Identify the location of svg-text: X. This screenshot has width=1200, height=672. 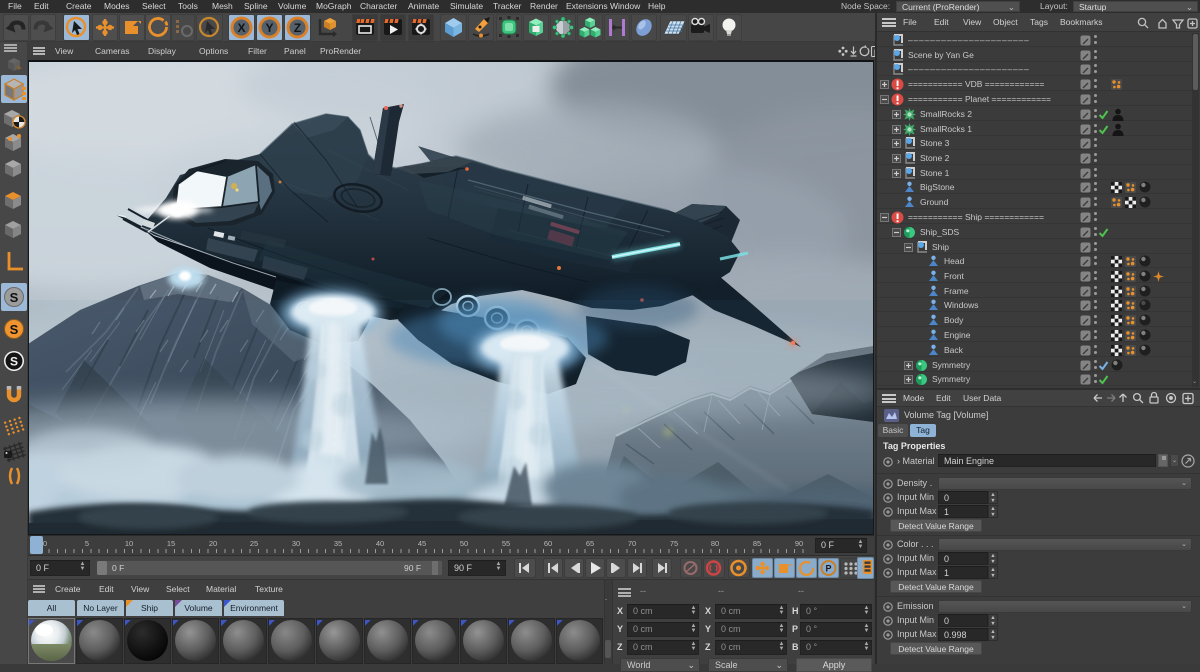
(241, 28).